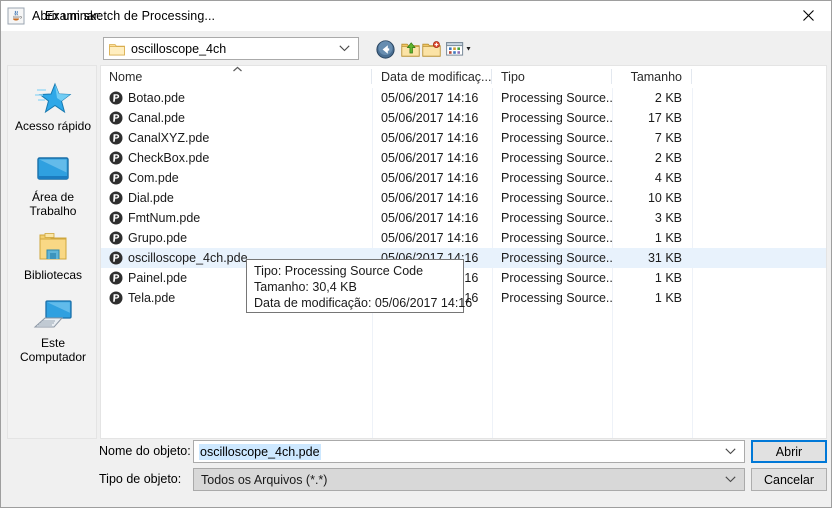 This screenshot has width=832, height=508. I want to click on new-folder-button, so click(431, 49).